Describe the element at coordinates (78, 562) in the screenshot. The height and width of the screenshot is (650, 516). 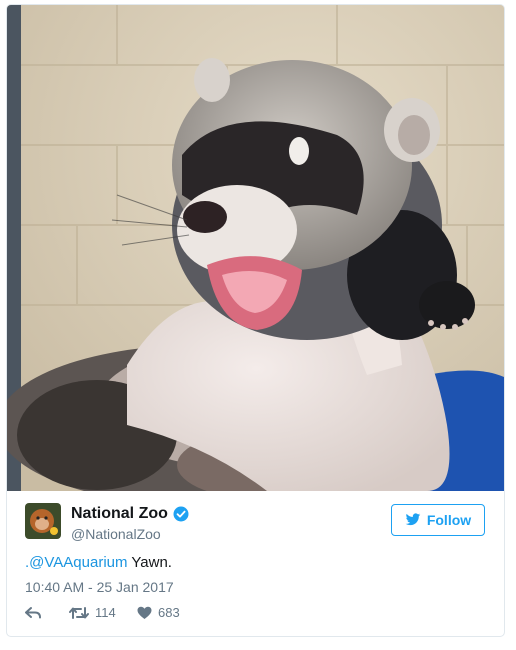
I see `mention-link: @VAAquarium` at that location.